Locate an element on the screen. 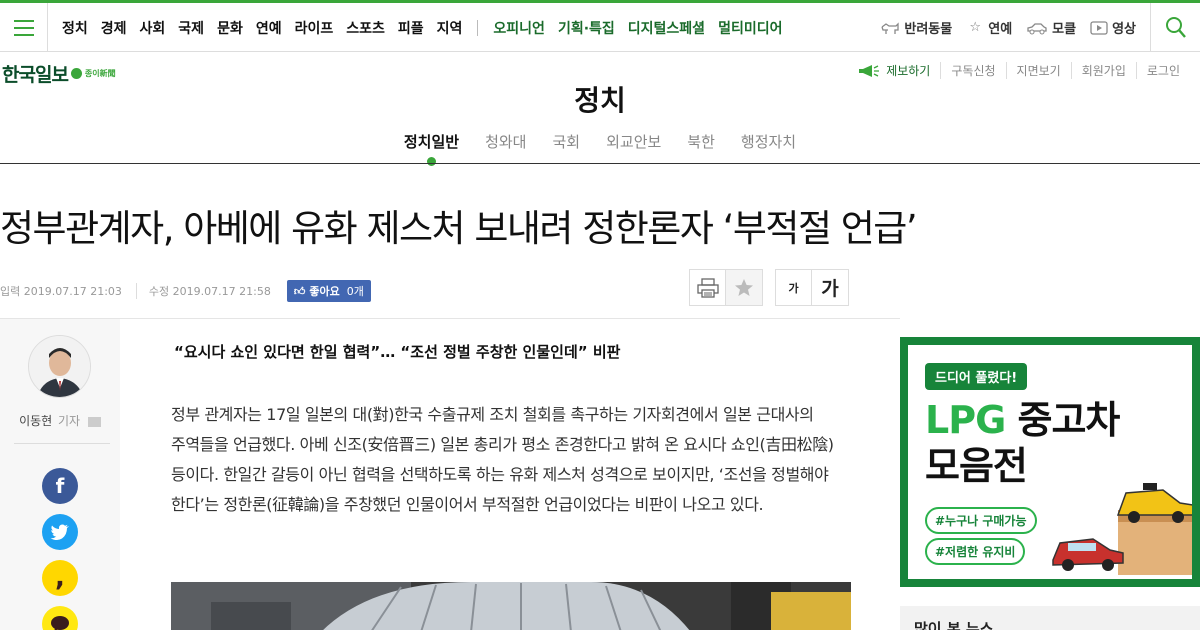 The width and height of the screenshot is (1200, 630). share-kakaotalk-button is located at coordinates (60, 618).